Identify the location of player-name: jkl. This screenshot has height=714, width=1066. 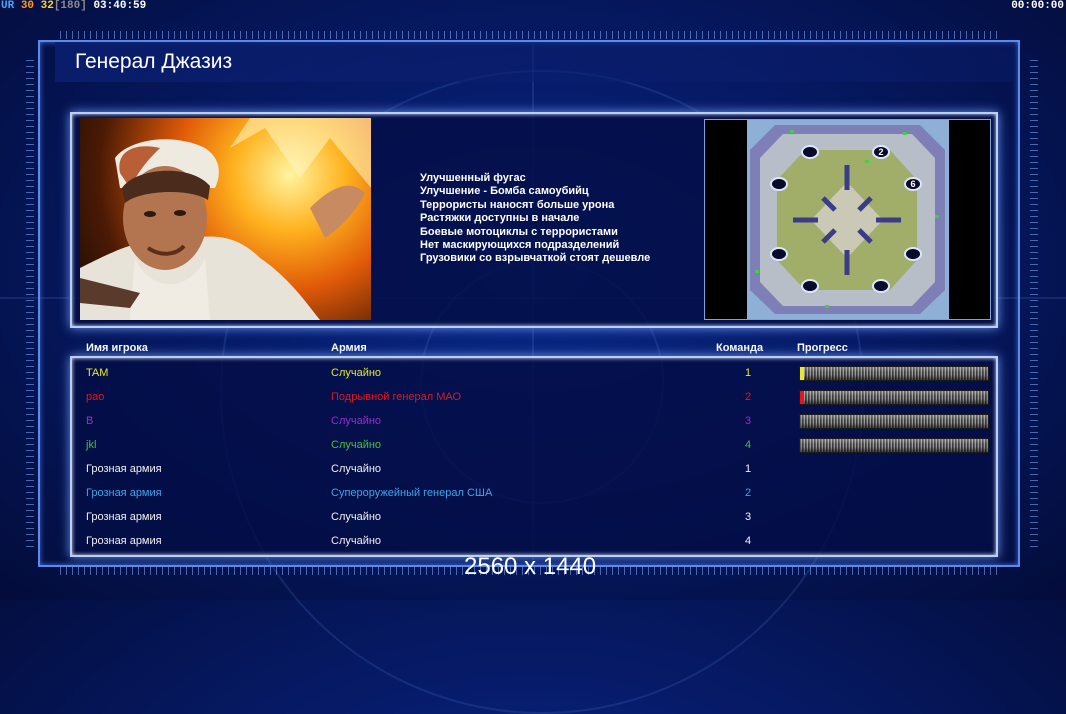
(91, 445).